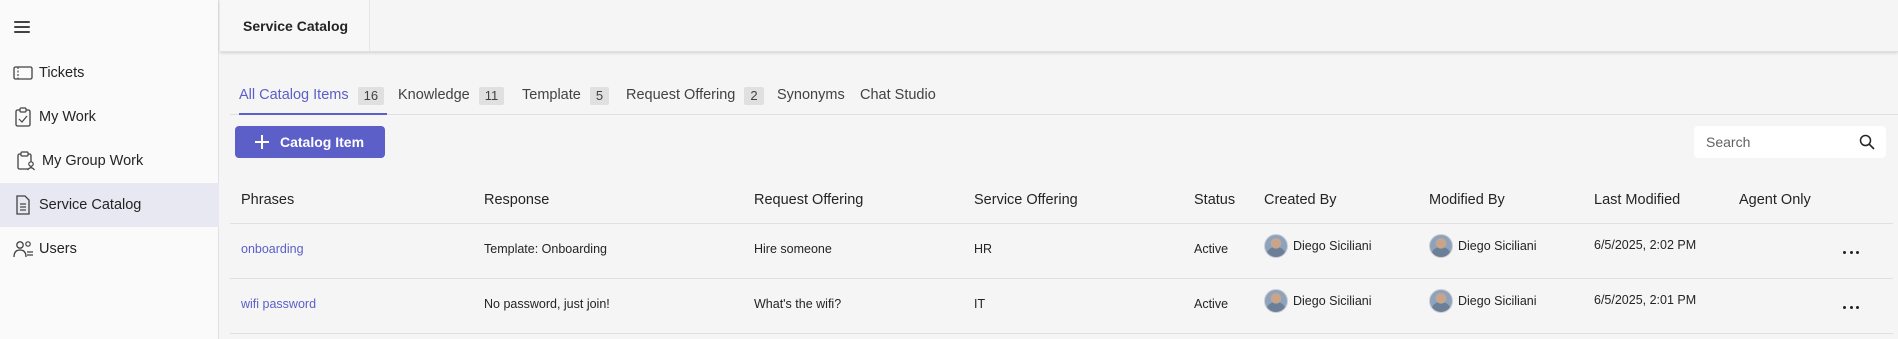  I want to click on add-button-label: Catalog Item, so click(322, 142).